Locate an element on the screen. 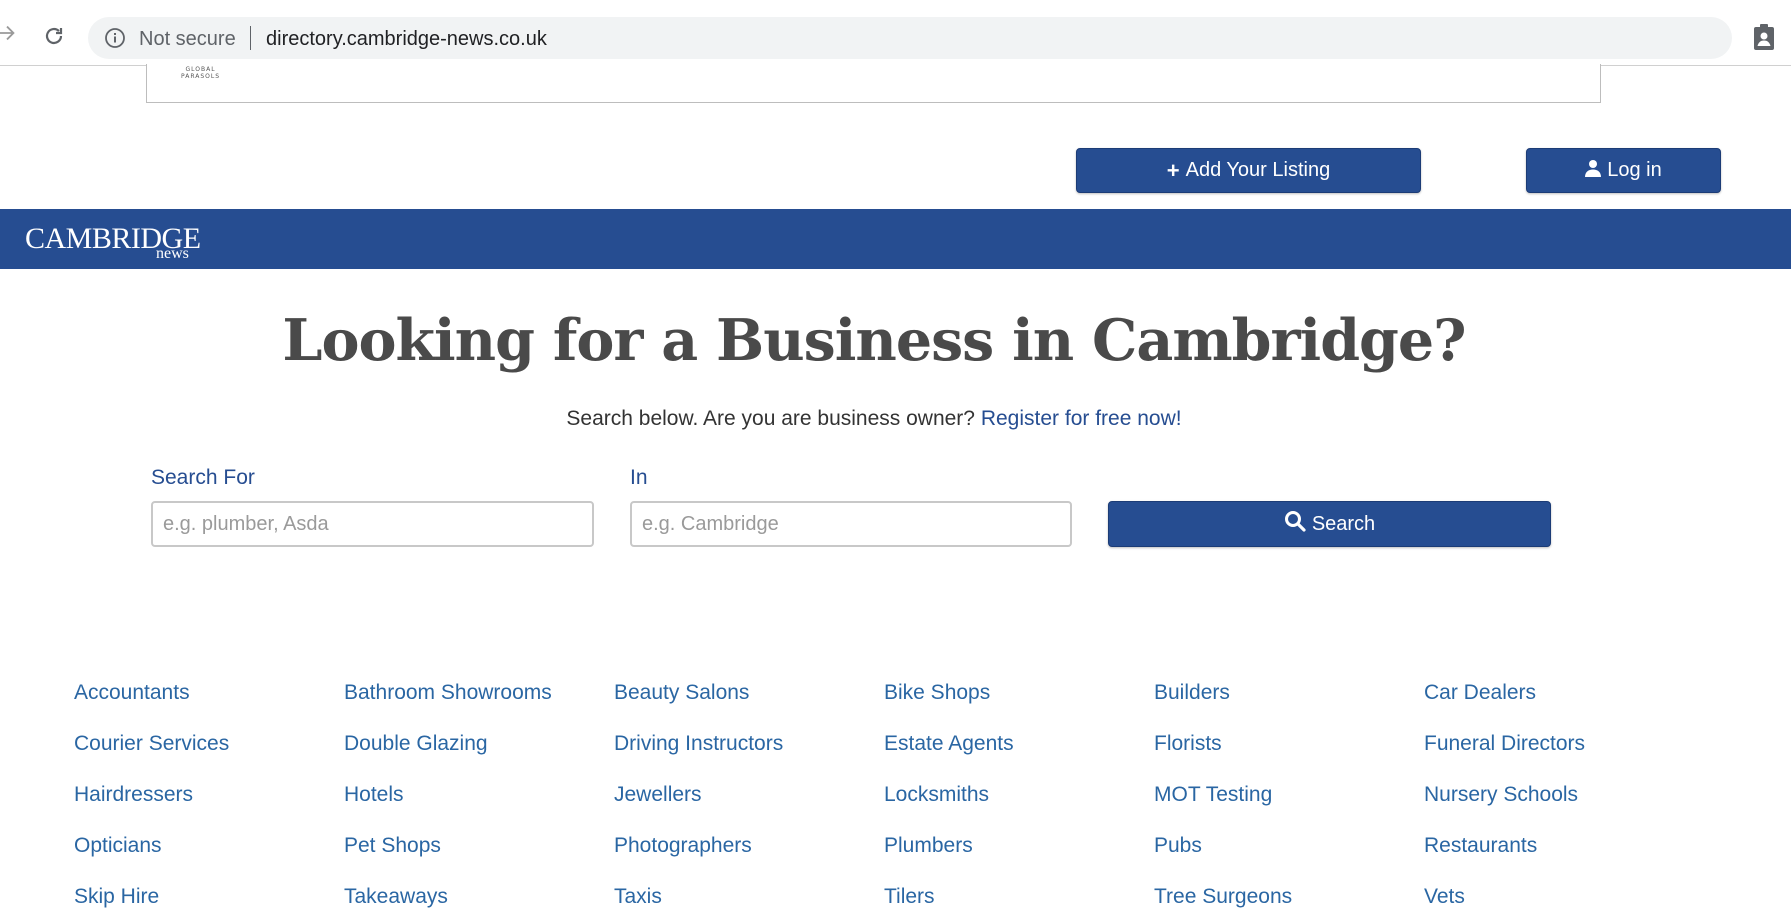  add-listing-button: + Add Your Listing is located at coordinates (1248, 170).